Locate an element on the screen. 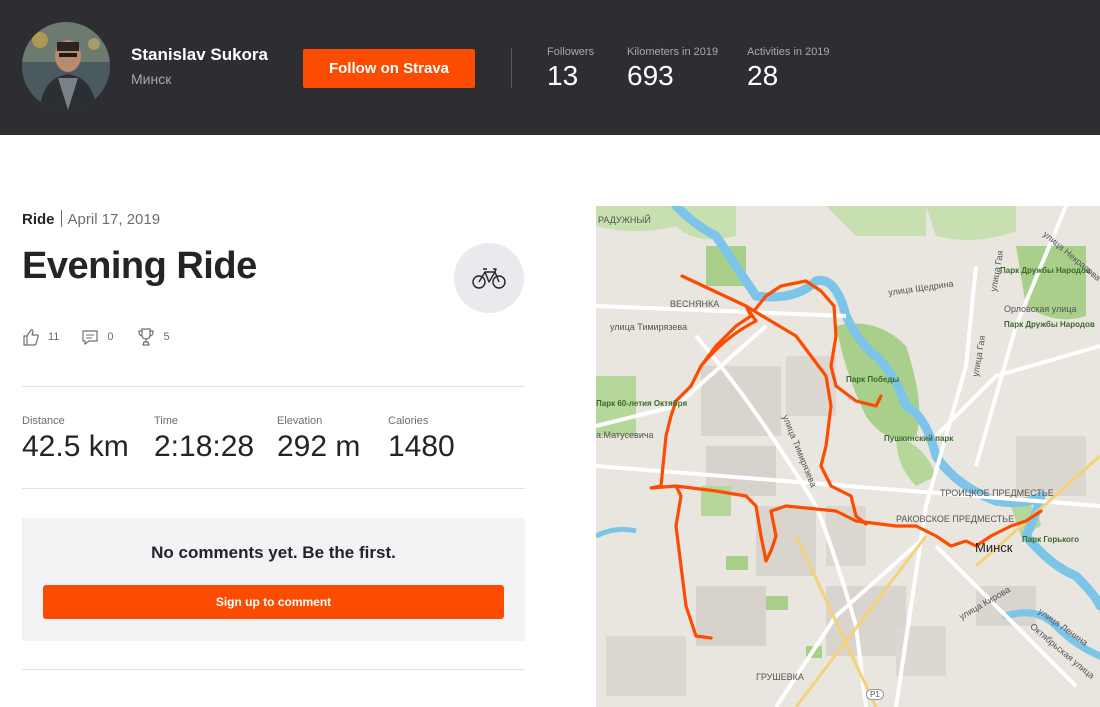 This screenshot has width=1100, height=707. map-label: РАДУЖНЫЙ is located at coordinates (624, 220).